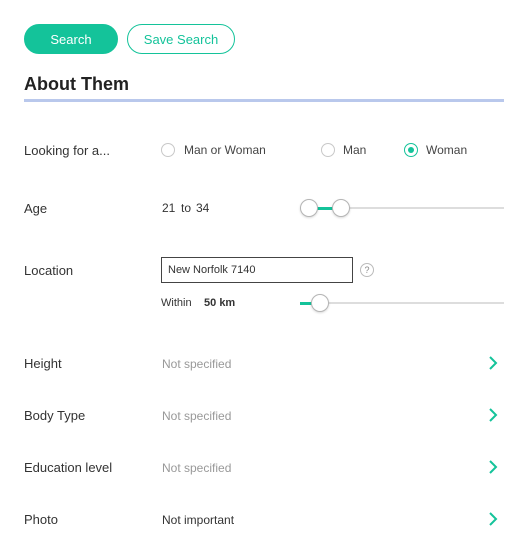 The height and width of the screenshot is (559, 530). I want to click on radio-option-woman: Woman, so click(435, 150).